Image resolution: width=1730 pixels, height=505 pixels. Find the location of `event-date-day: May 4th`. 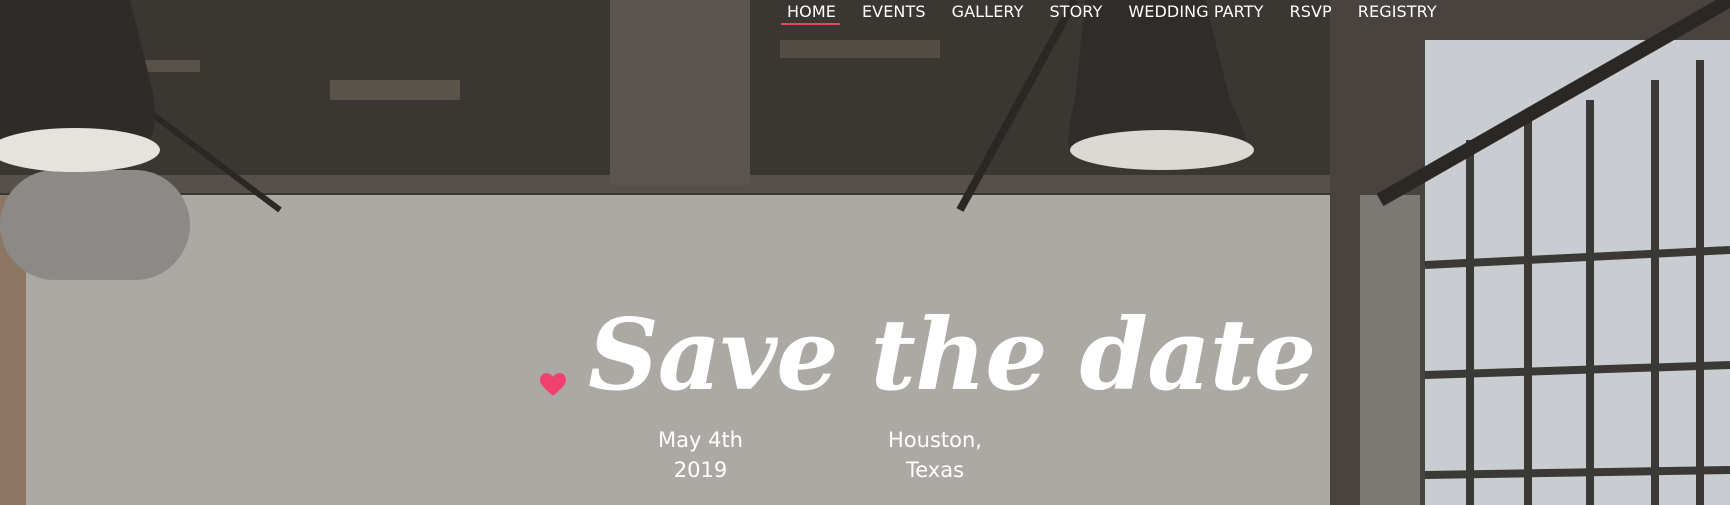

event-date-day: May 4th is located at coordinates (700, 440).